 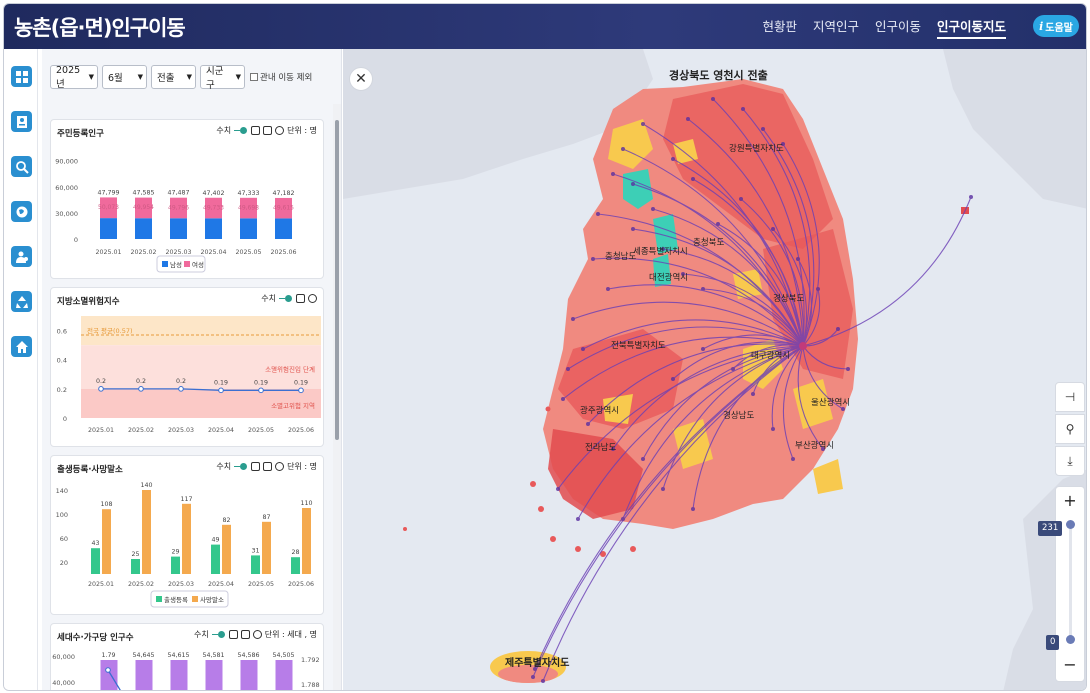 I want to click on month-select: 6월 ▼, so click(x=124, y=77).